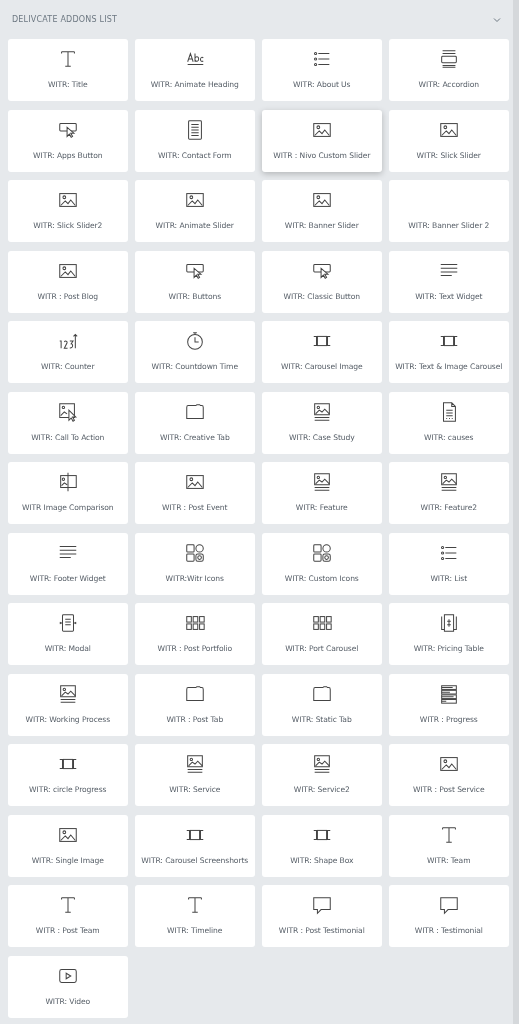  Describe the element at coordinates (67, 411) in the screenshot. I see `image-cursor-icon` at that location.